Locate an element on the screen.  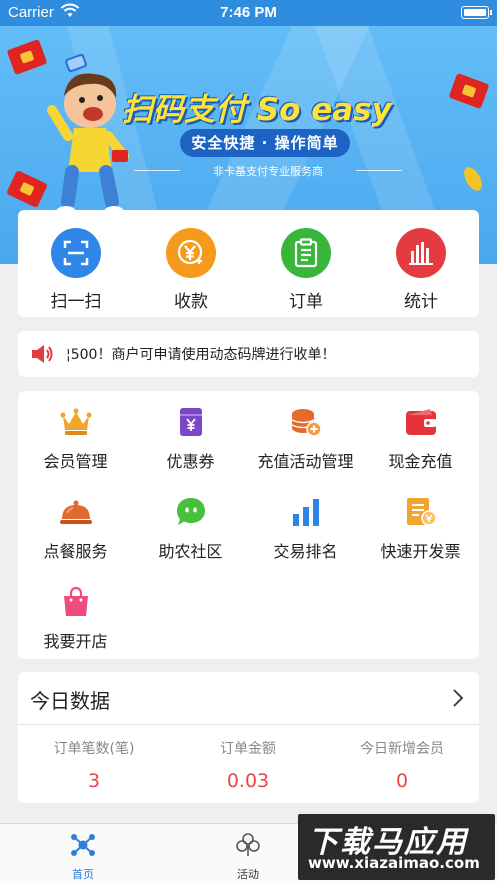
service-food-ordering: 点餐服务 is located at coordinates (75, 528).